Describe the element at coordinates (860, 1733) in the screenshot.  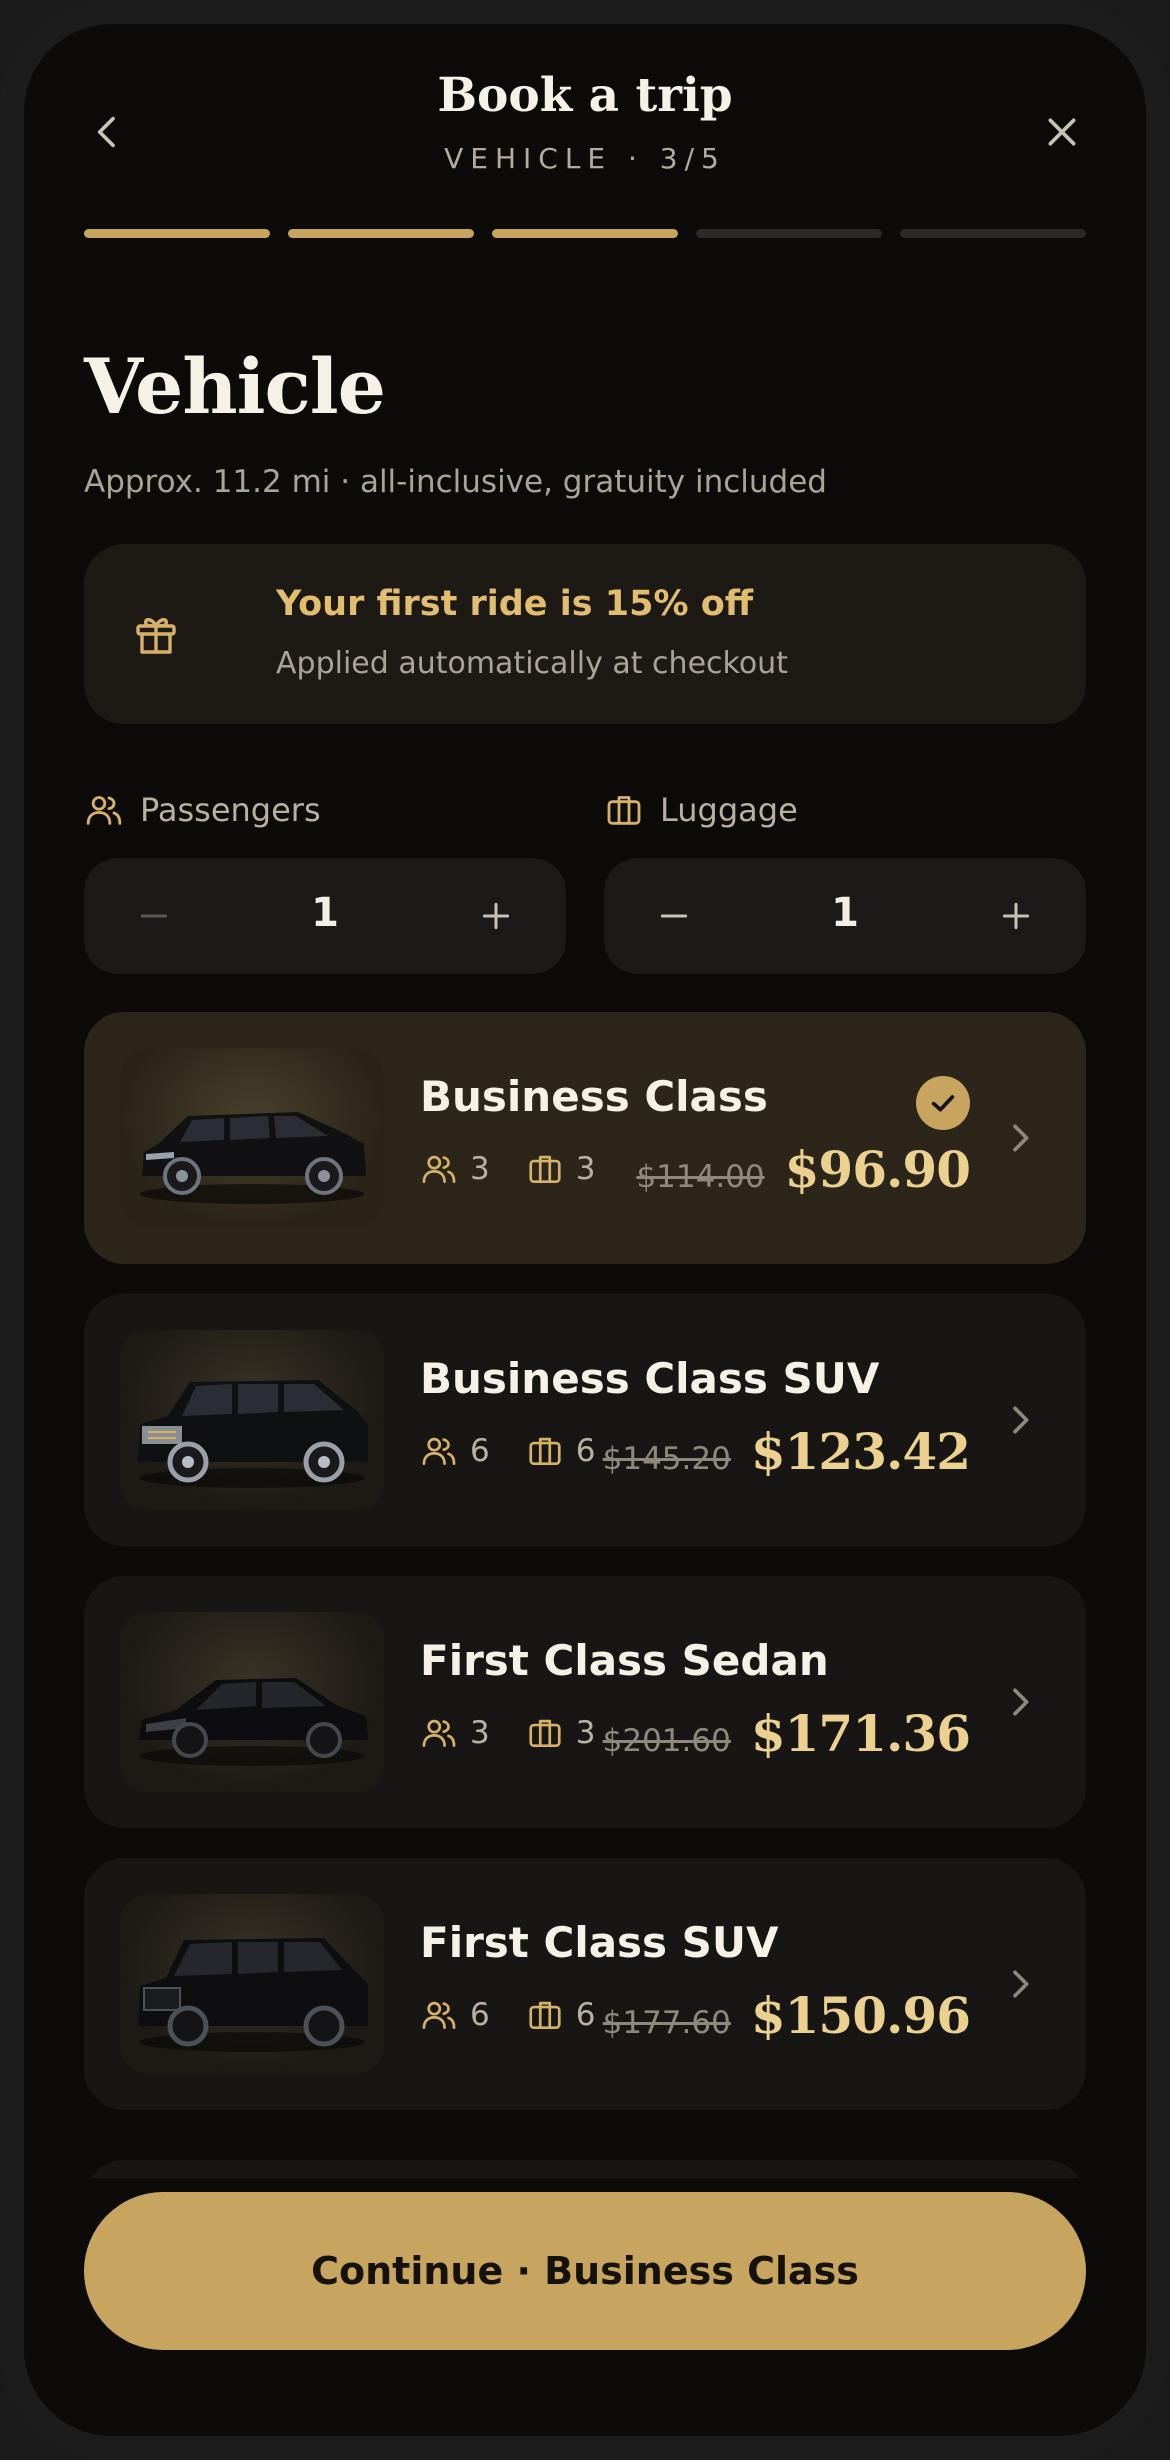
I see `discounted-price: $171.36` at that location.